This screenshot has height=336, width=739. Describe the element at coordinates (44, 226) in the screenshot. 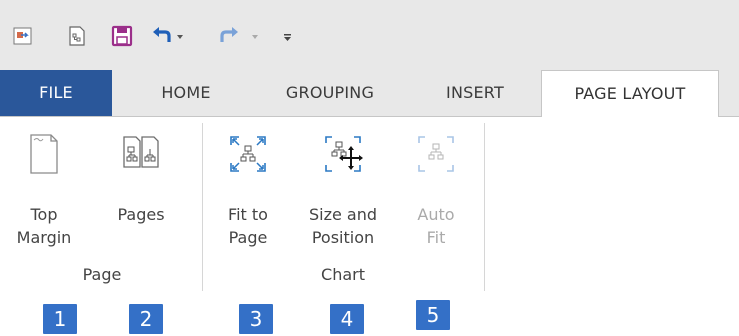

I see `top-margin-label: Top Margin` at that location.